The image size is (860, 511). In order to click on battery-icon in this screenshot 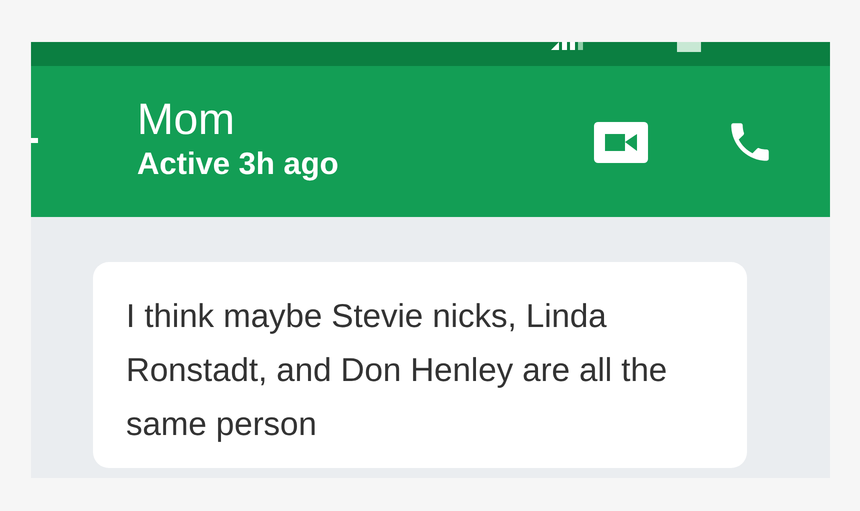, I will do `click(689, 47)`.